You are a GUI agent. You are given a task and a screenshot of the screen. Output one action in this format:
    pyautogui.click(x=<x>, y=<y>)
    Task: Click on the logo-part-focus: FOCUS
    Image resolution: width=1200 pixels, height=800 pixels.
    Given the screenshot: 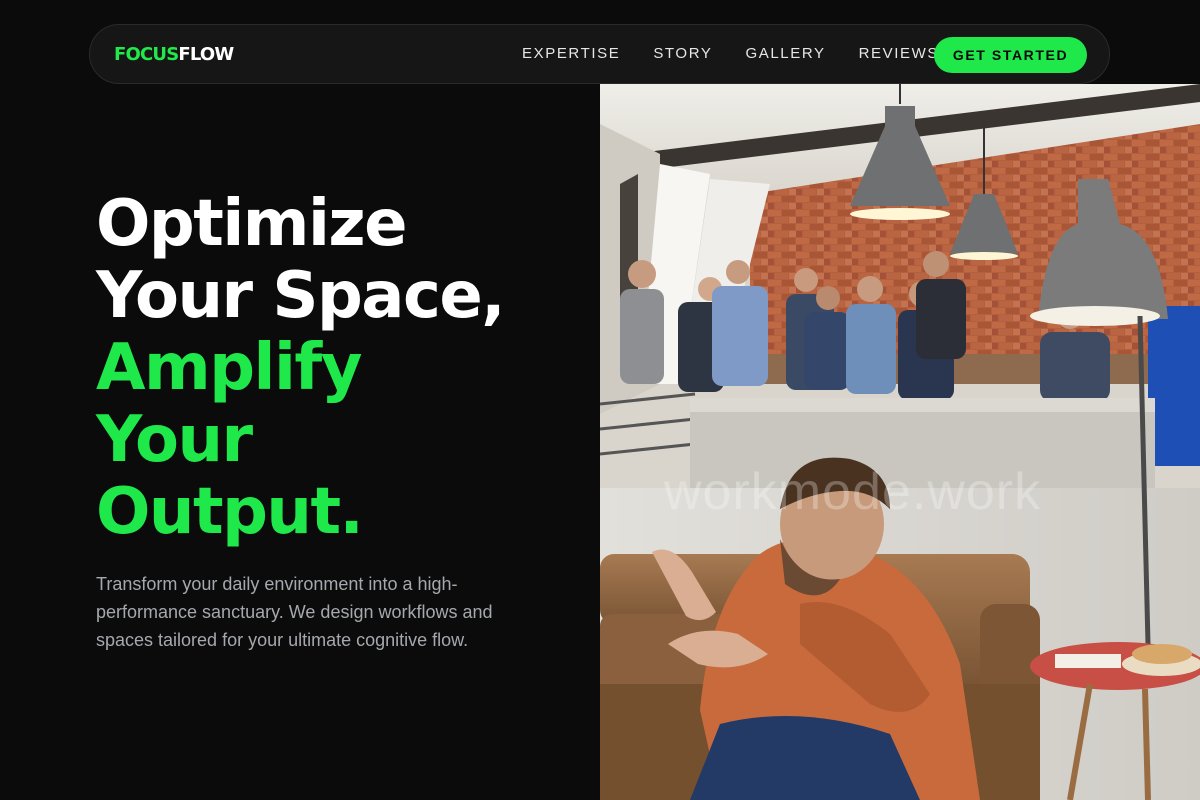 What is the action you would take?
    pyautogui.click(x=146, y=54)
    